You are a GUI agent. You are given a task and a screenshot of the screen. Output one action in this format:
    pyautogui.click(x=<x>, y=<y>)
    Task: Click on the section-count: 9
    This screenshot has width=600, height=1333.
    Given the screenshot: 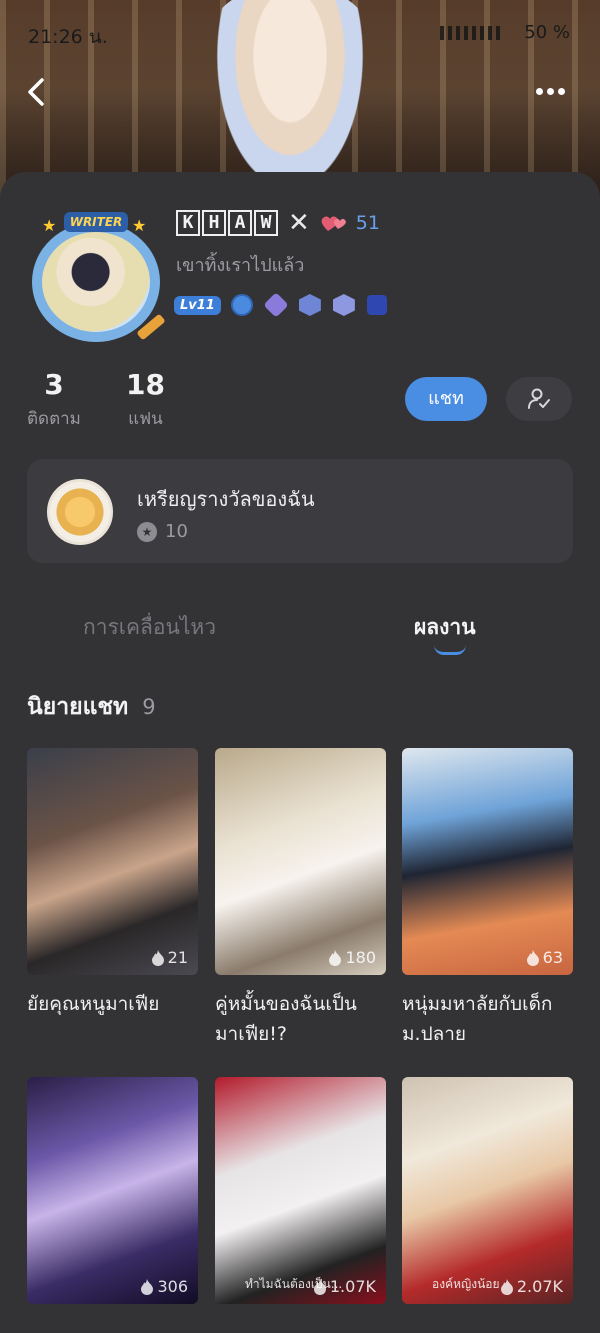 What is the action you would take?
    pyautogui.click(x=149, y=707)
    